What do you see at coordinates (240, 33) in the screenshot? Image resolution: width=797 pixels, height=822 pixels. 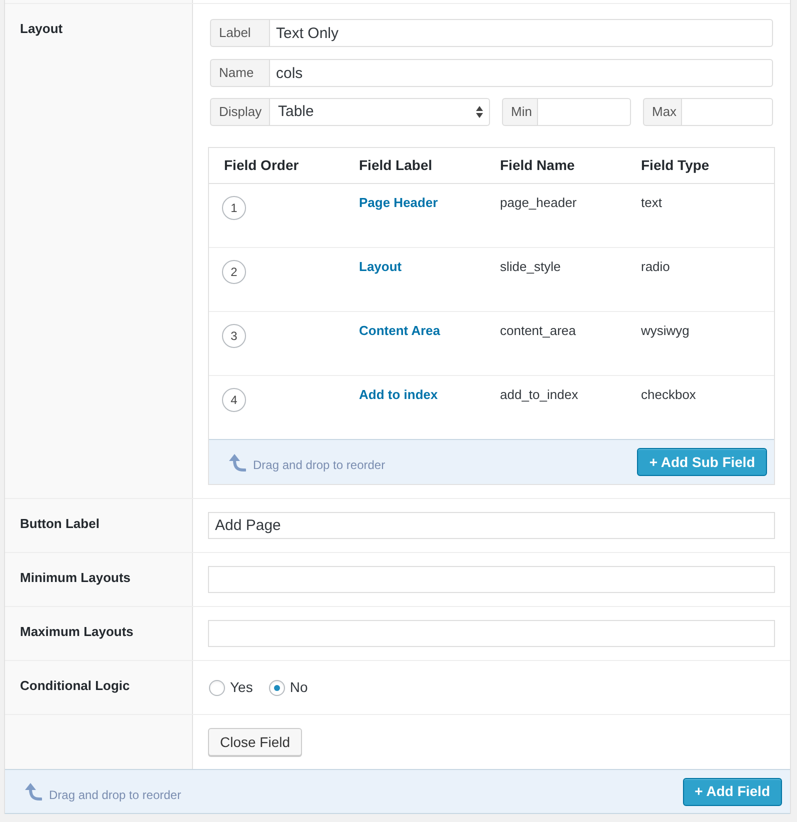 I see `field-prefix-label: Label` at bounding box center [240, 33].